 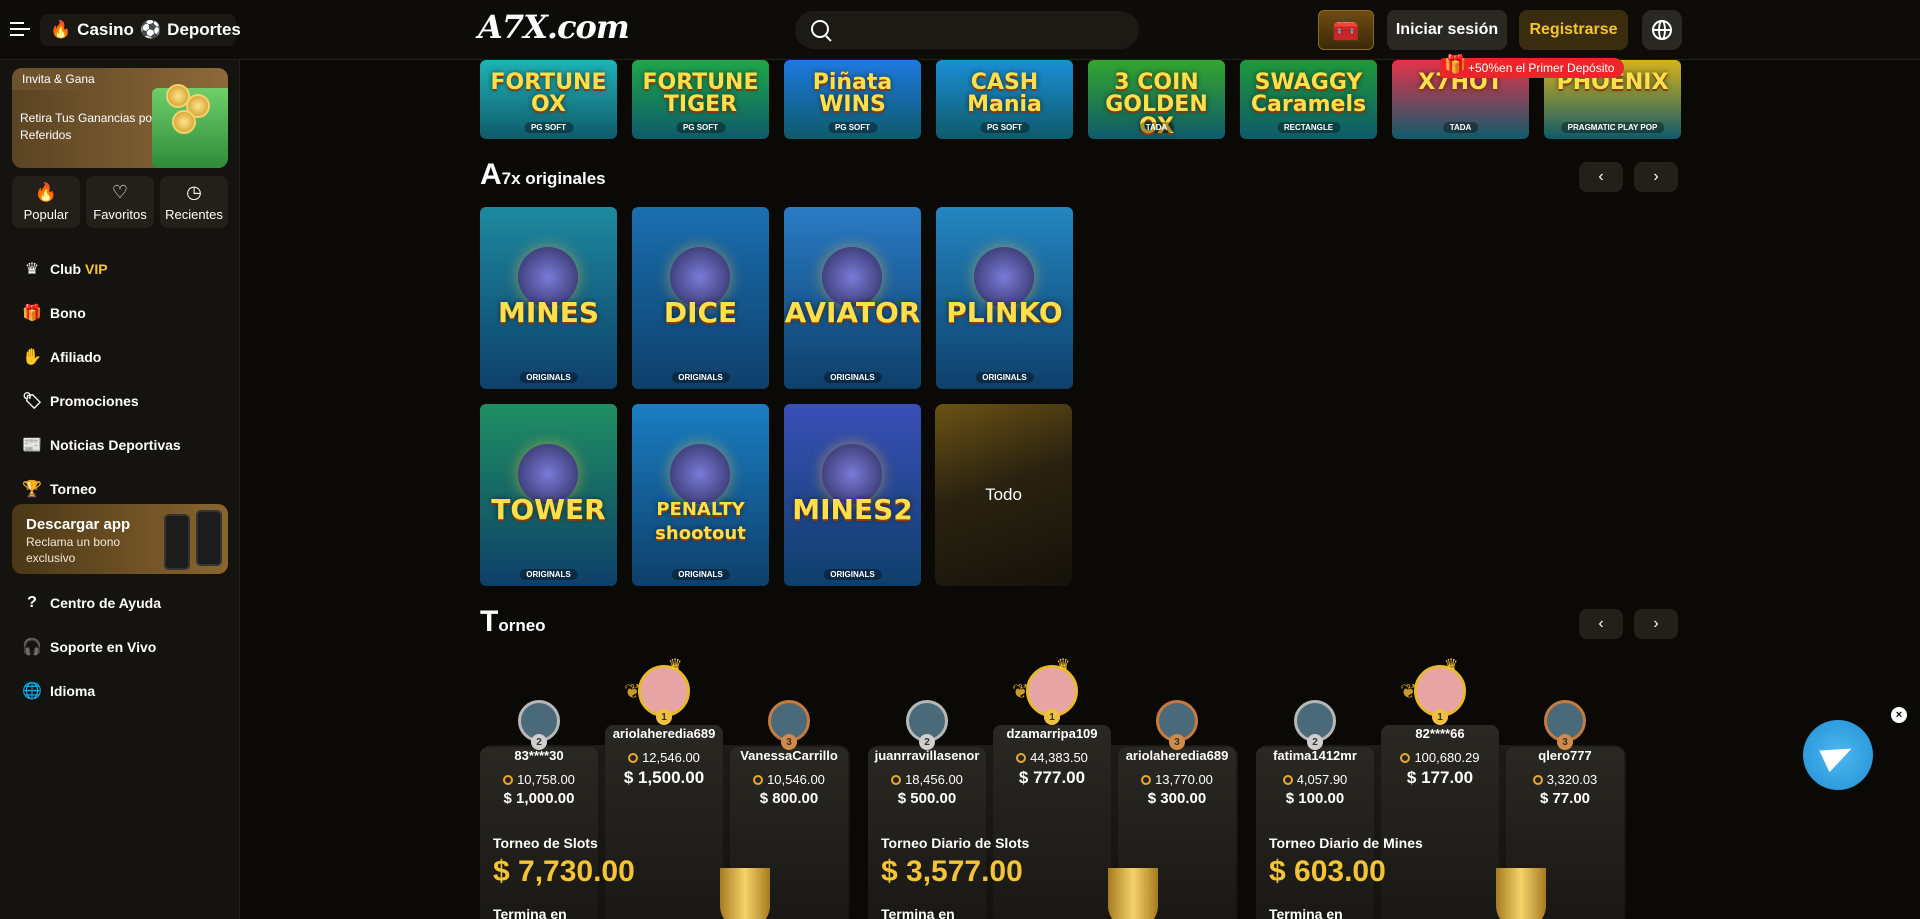 What do you see at coordinates (1346, 30) in the screenshot?
I see `treasure-chest-button: 🧰` at bounding box center [1346, 30].